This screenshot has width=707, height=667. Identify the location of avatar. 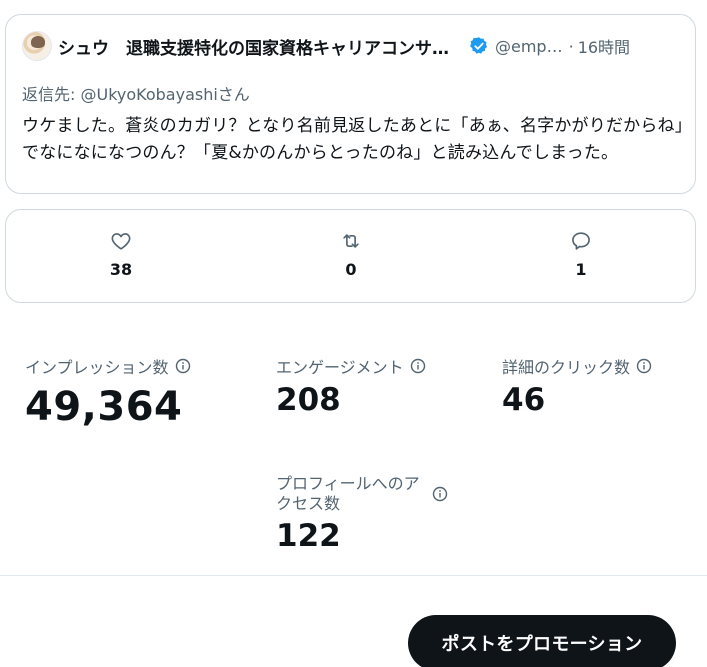
(37, 46).